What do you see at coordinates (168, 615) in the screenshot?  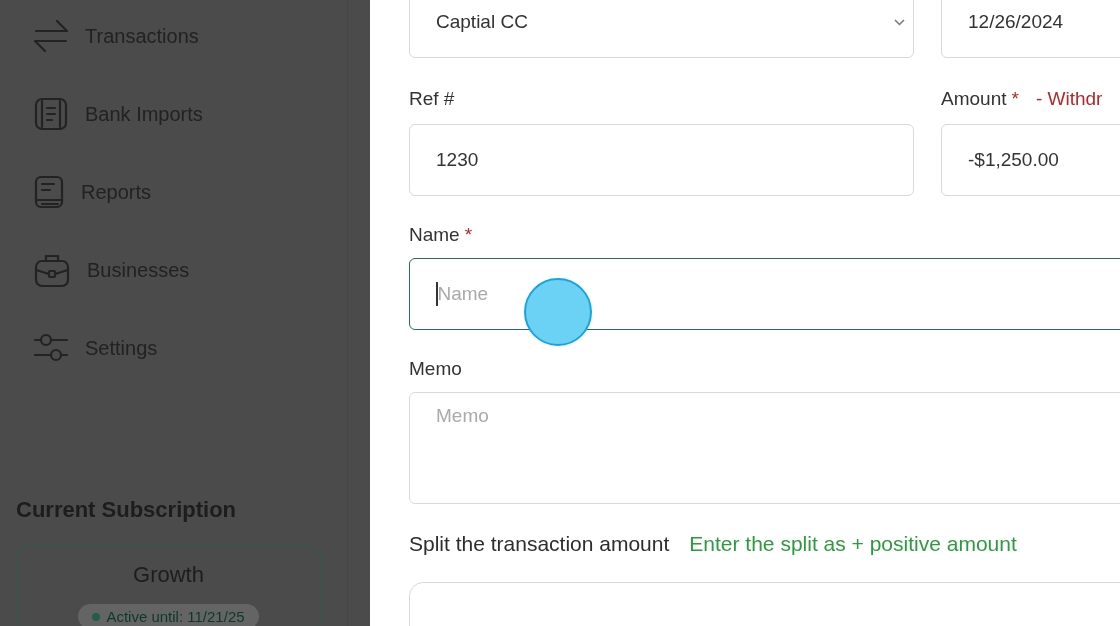 I see `status-badge: Active until: 11/21/25` at bounding box center [168, 615].